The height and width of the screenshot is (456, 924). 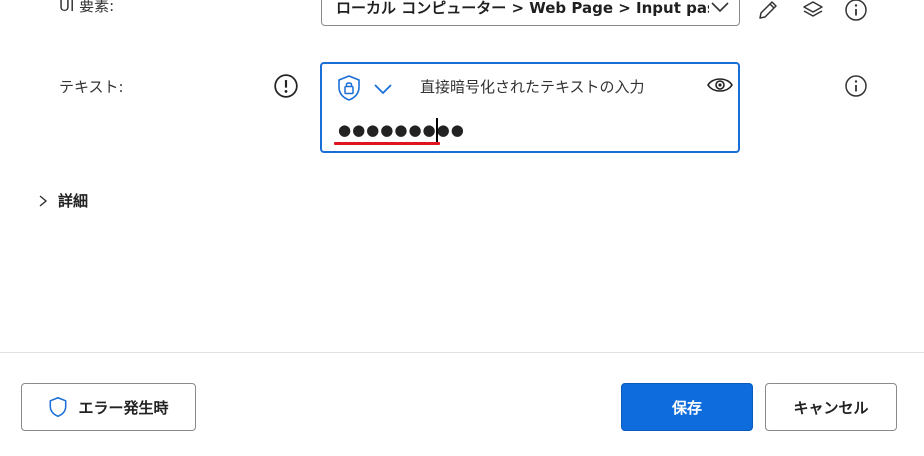 What do you see at coordinates (522, 8) in the screenshot?
I see `ui-element-value: ローカル コンピューター > Web Page > Input passv` at bounding box center [522, 8].